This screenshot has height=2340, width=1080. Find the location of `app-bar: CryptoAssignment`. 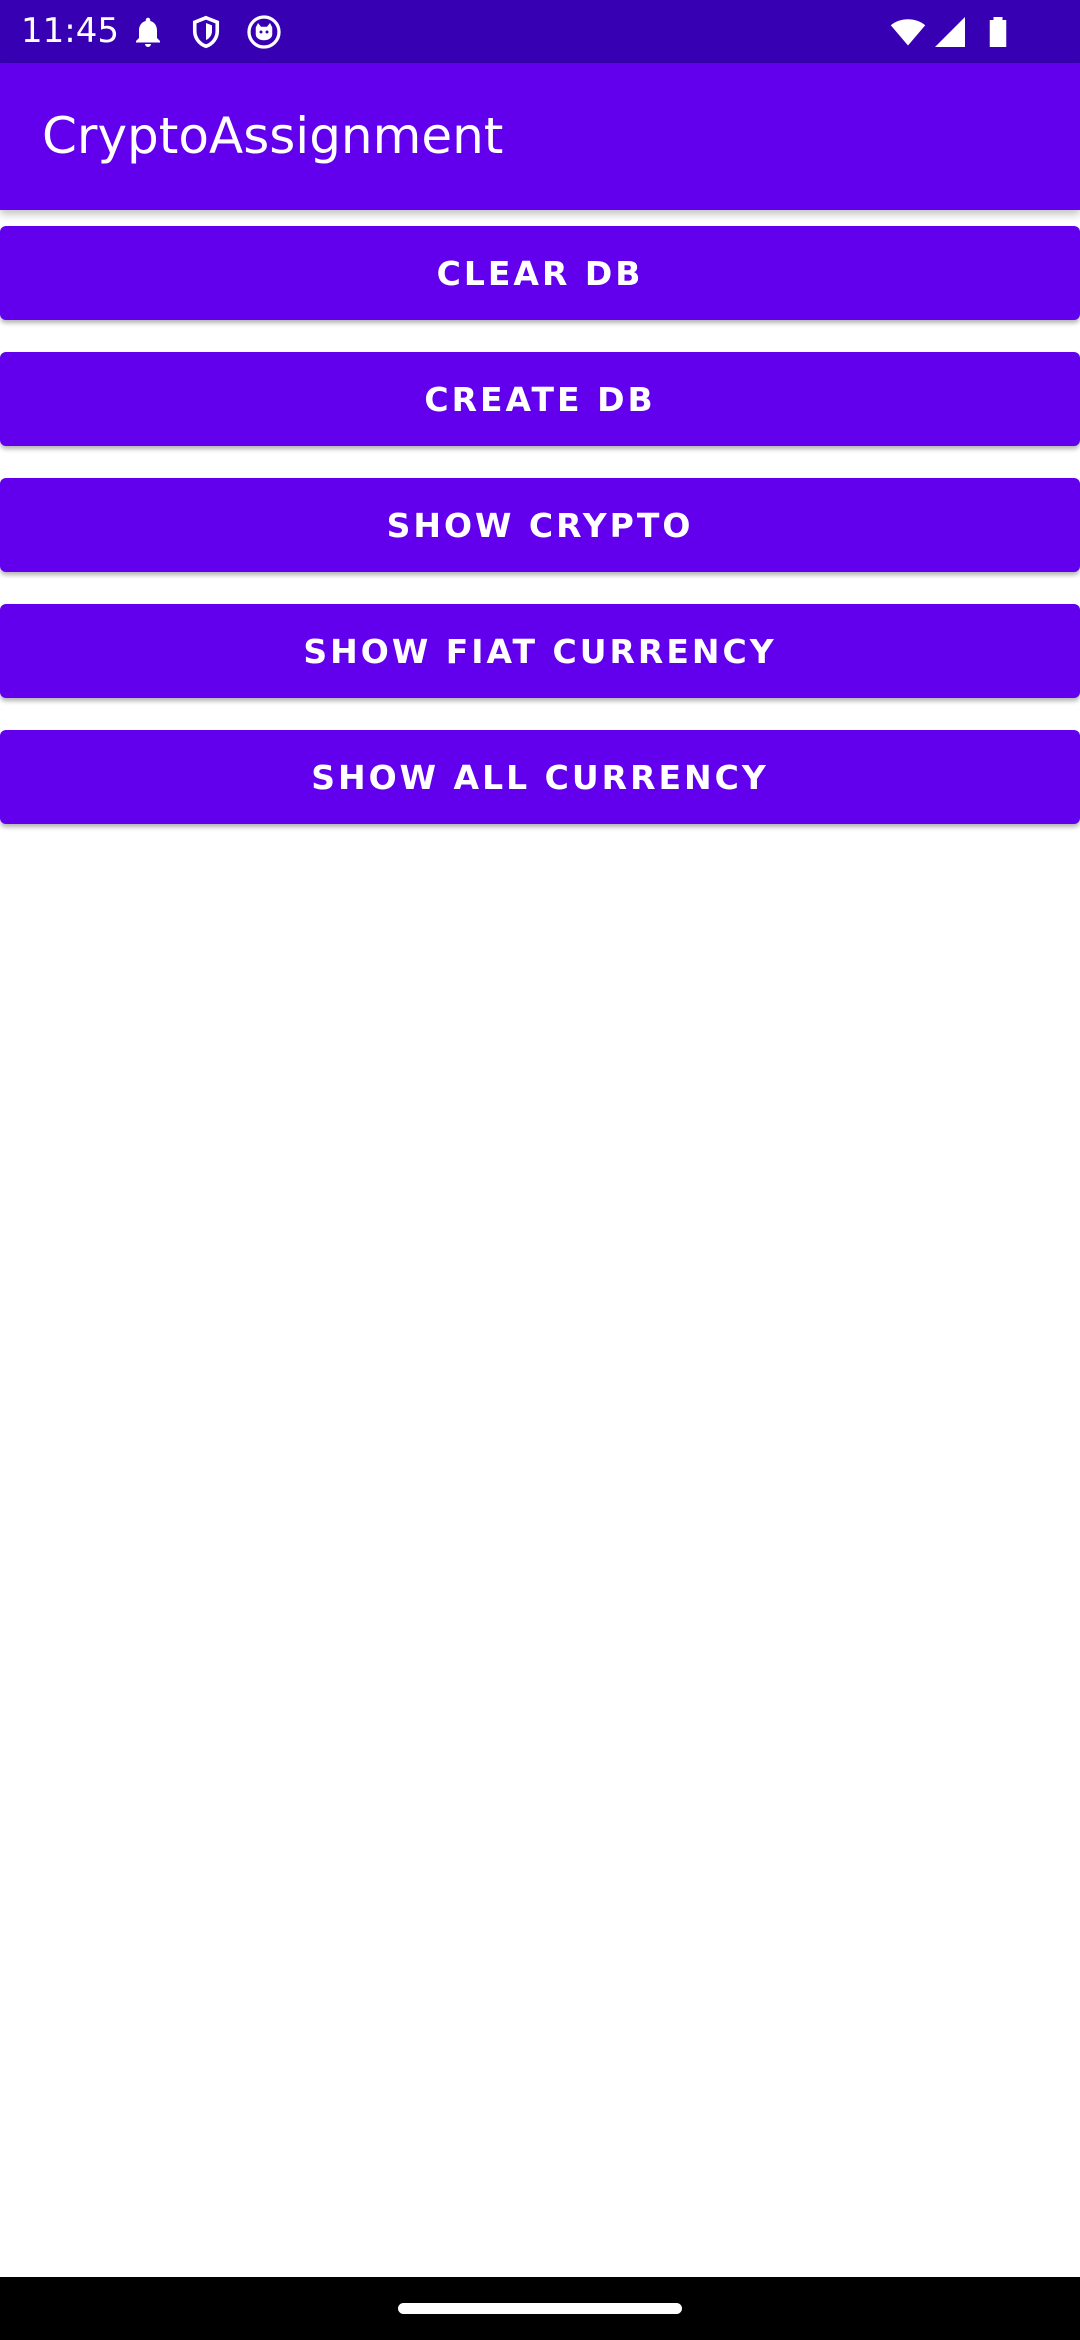

app-bar: CryptoAssignment is located at coordinates (540, 136).